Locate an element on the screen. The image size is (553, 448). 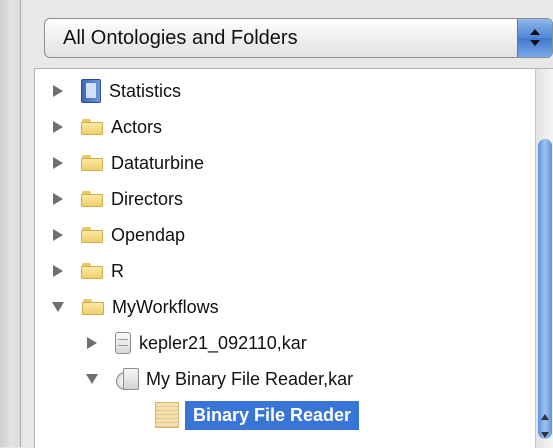
book-icon is located at coordinates (91, 91).